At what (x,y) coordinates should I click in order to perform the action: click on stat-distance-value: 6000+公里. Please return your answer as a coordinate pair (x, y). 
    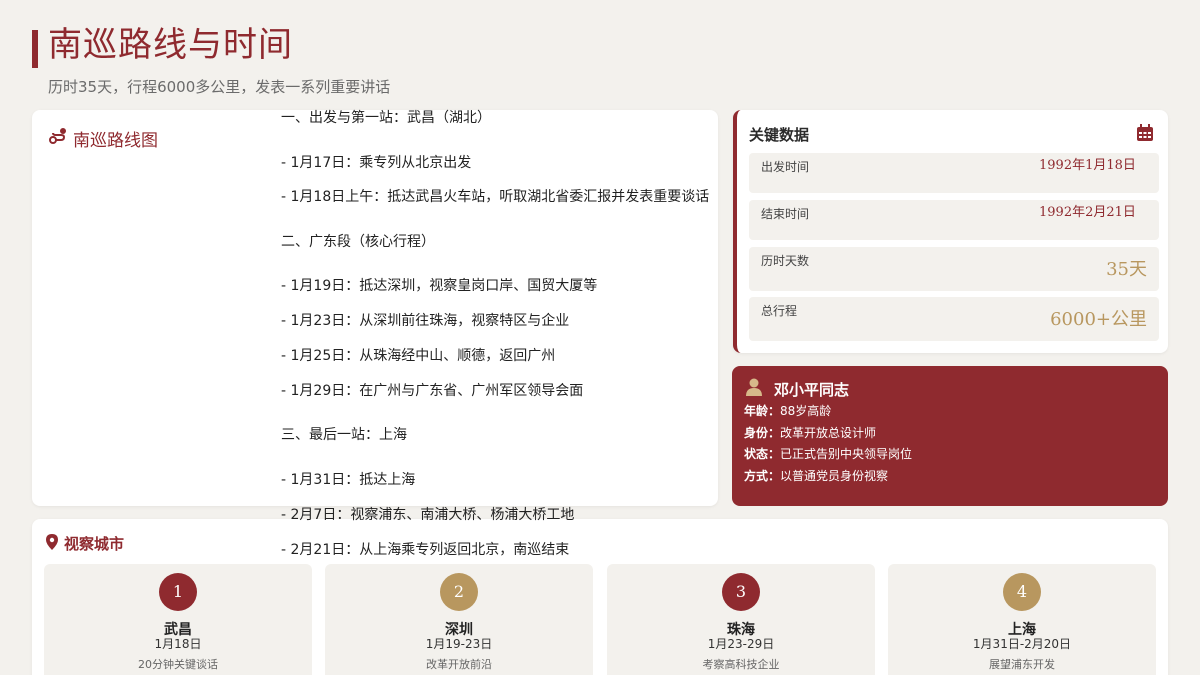
    Looking at the image, I should click on (1098, 319).